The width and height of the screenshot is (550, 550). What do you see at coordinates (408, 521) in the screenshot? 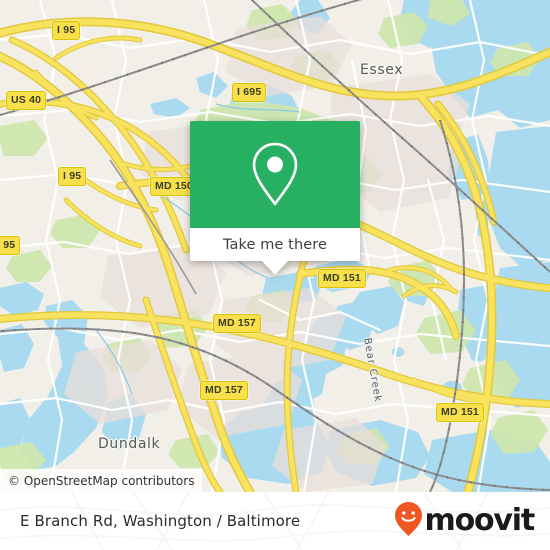
I see `moovit-smiley-pin-icon` at bounding box center [408, 521].